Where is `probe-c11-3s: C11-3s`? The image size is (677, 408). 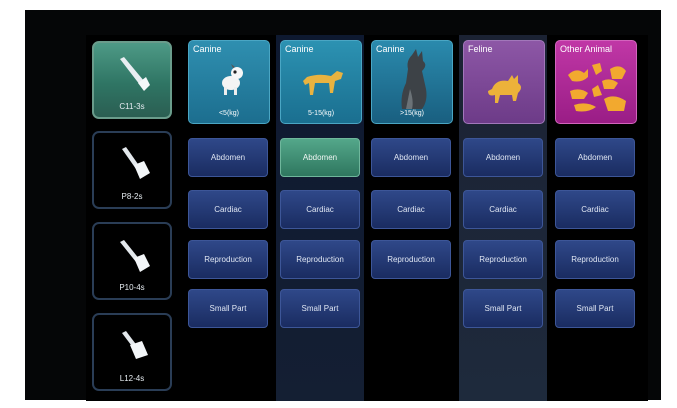 probe-c11-3s: C11-3s is located at coordinates (132, 80).